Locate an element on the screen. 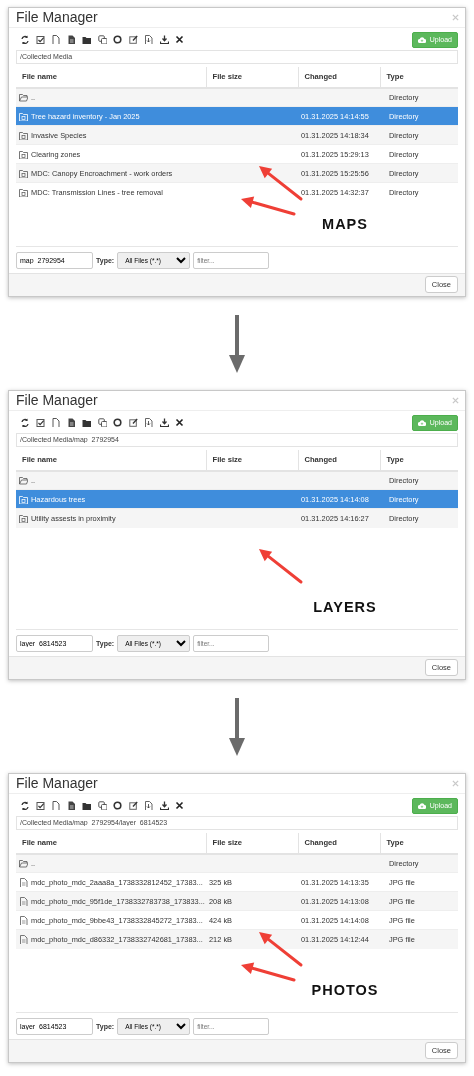 The width and height of the screenshot is (474, 1076). annotation-label: LAYERS is located at coordinates (345, 607).